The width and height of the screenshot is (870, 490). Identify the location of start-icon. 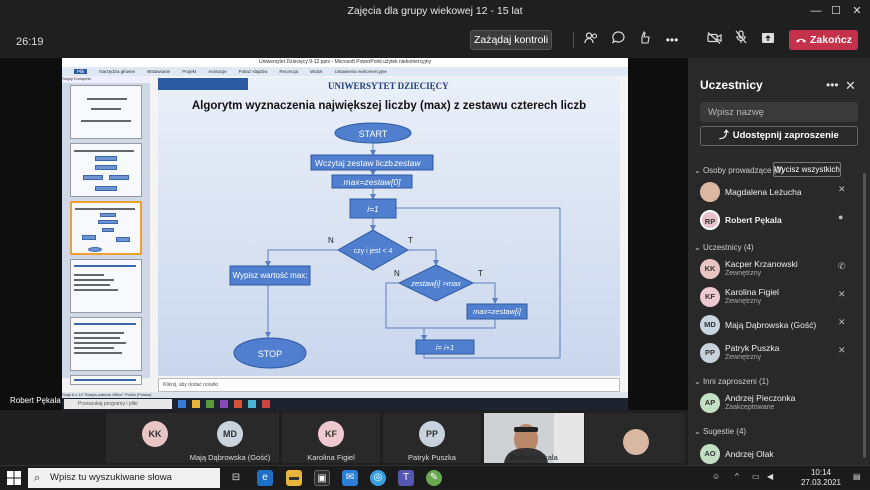
(14, 478).